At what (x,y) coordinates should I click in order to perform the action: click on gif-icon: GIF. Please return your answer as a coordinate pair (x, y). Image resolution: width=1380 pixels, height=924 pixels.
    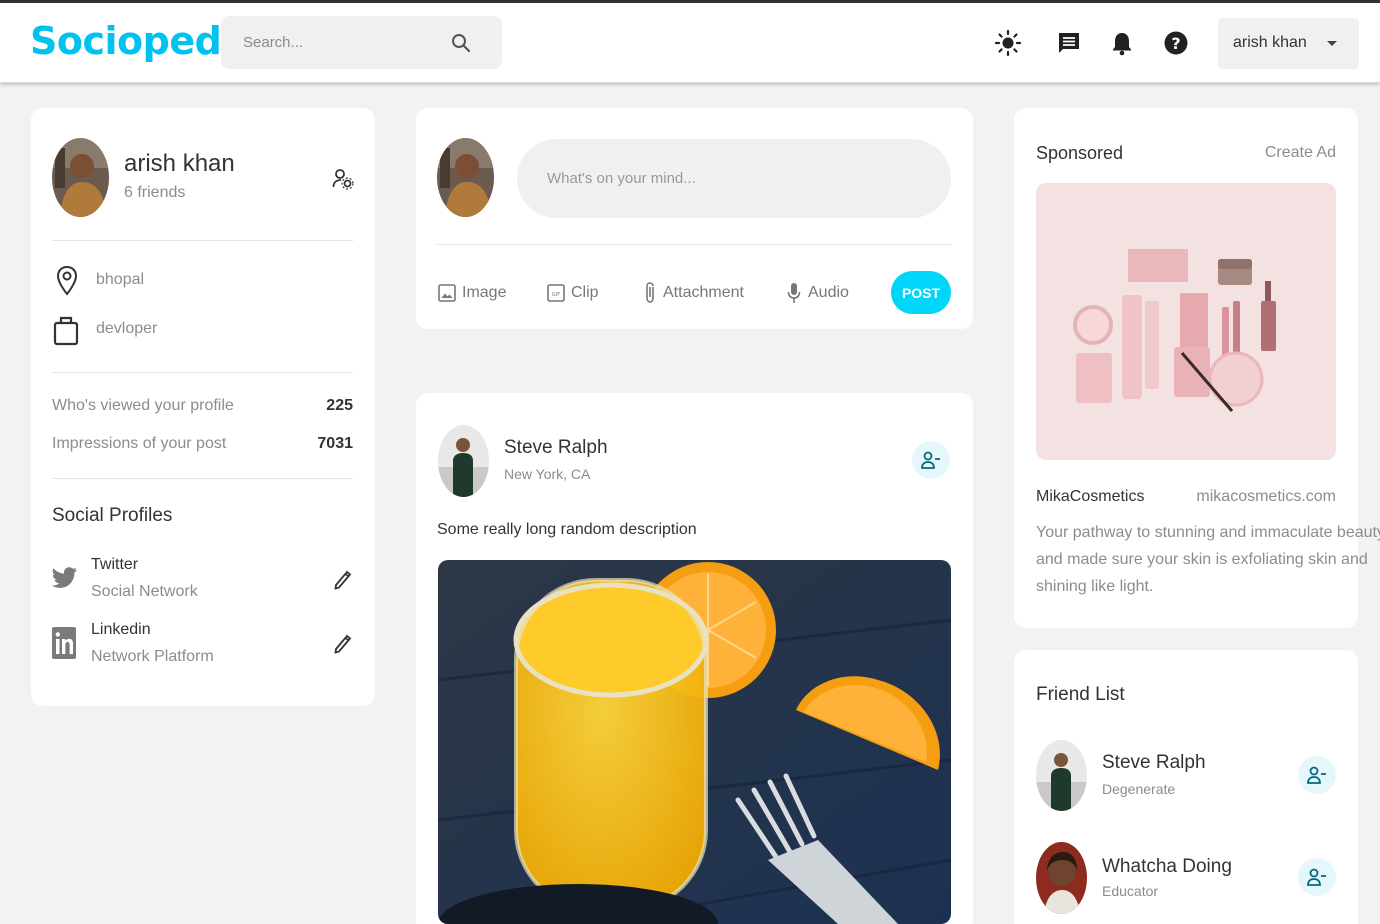
    Looking at the image, I should click on (556, 293).